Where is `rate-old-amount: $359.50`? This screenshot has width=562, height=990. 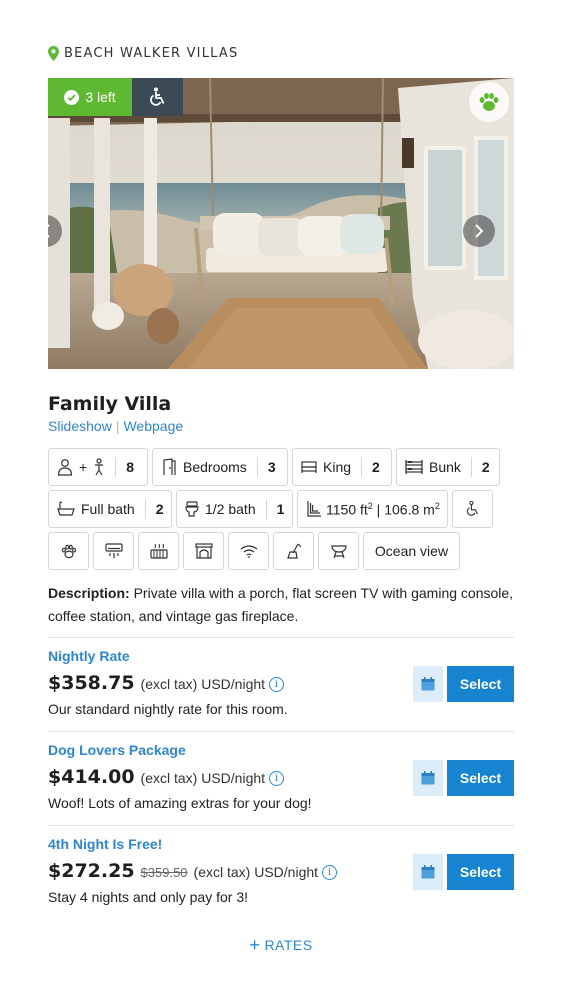
rate-old-amount: $359.50 is located at coordinates (164, 872).